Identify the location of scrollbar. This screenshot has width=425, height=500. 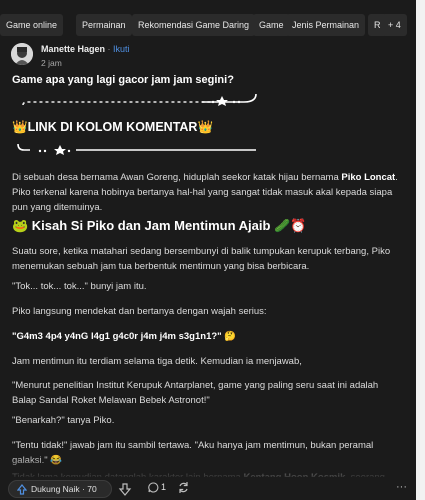
(420, 250).